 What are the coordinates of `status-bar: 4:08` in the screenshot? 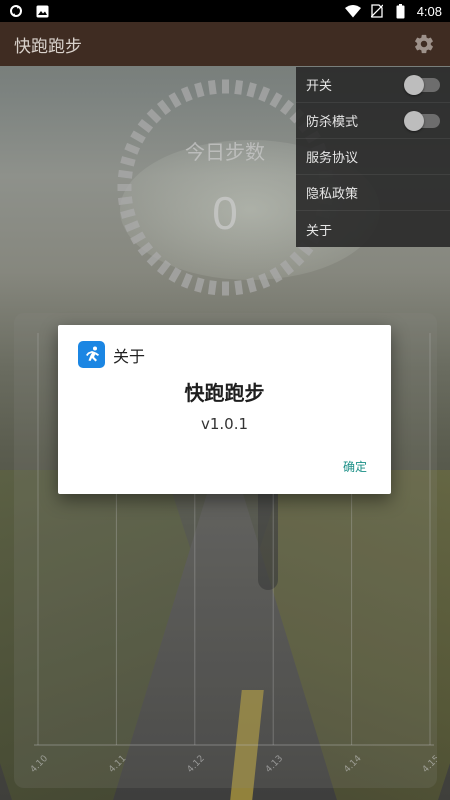 It's located at (225, 11).